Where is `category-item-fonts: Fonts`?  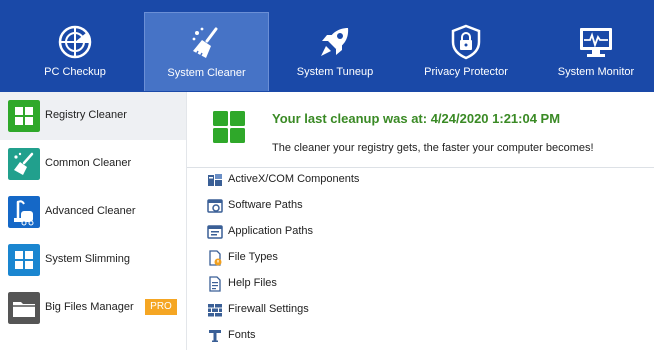
category-item-fonts: Fonts is located at coordinates (357, 336).